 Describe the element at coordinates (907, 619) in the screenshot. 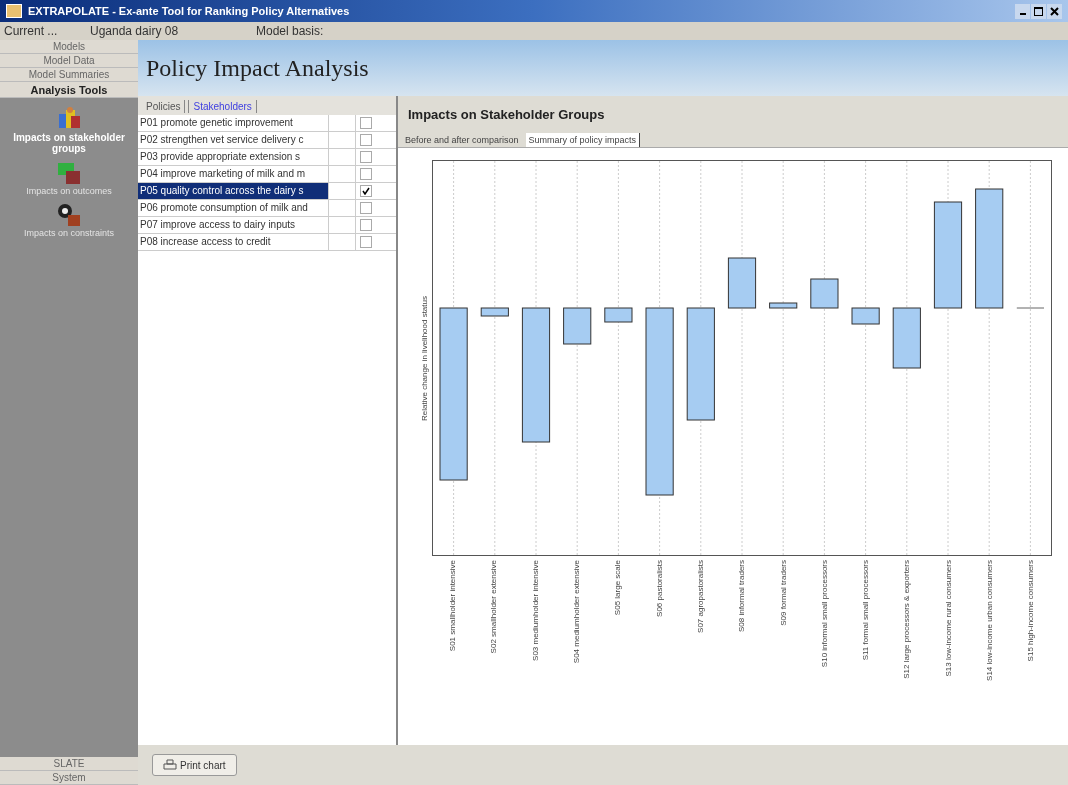

I see `axis-label: S12 large processors & exporters` at that location.